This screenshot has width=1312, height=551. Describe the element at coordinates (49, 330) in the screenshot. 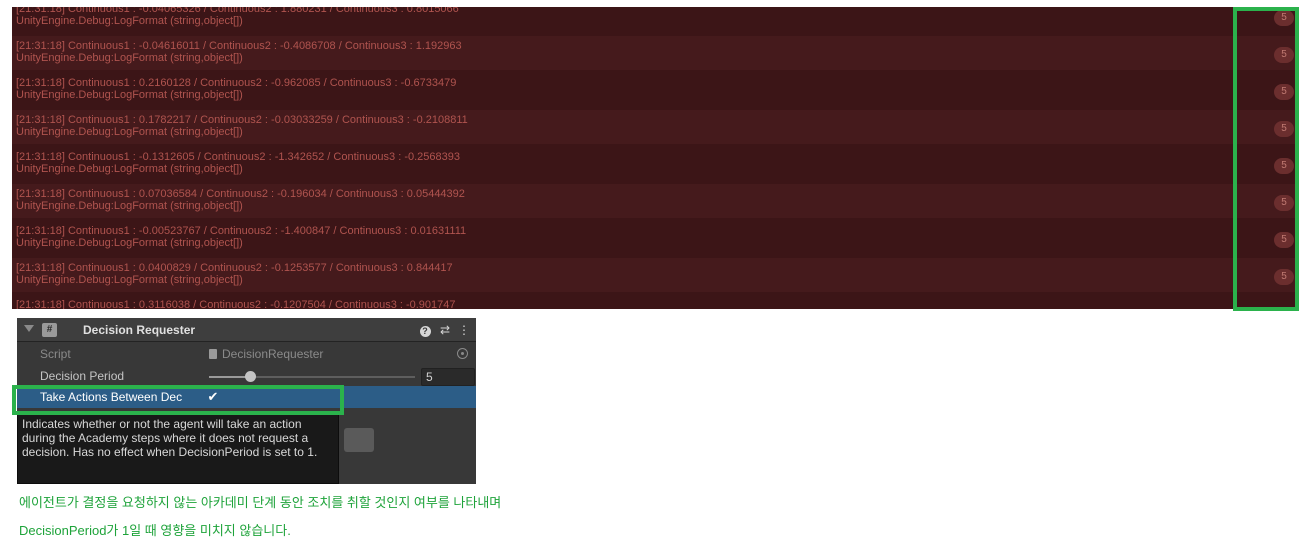

I see `script-component-icon: #` at that location.